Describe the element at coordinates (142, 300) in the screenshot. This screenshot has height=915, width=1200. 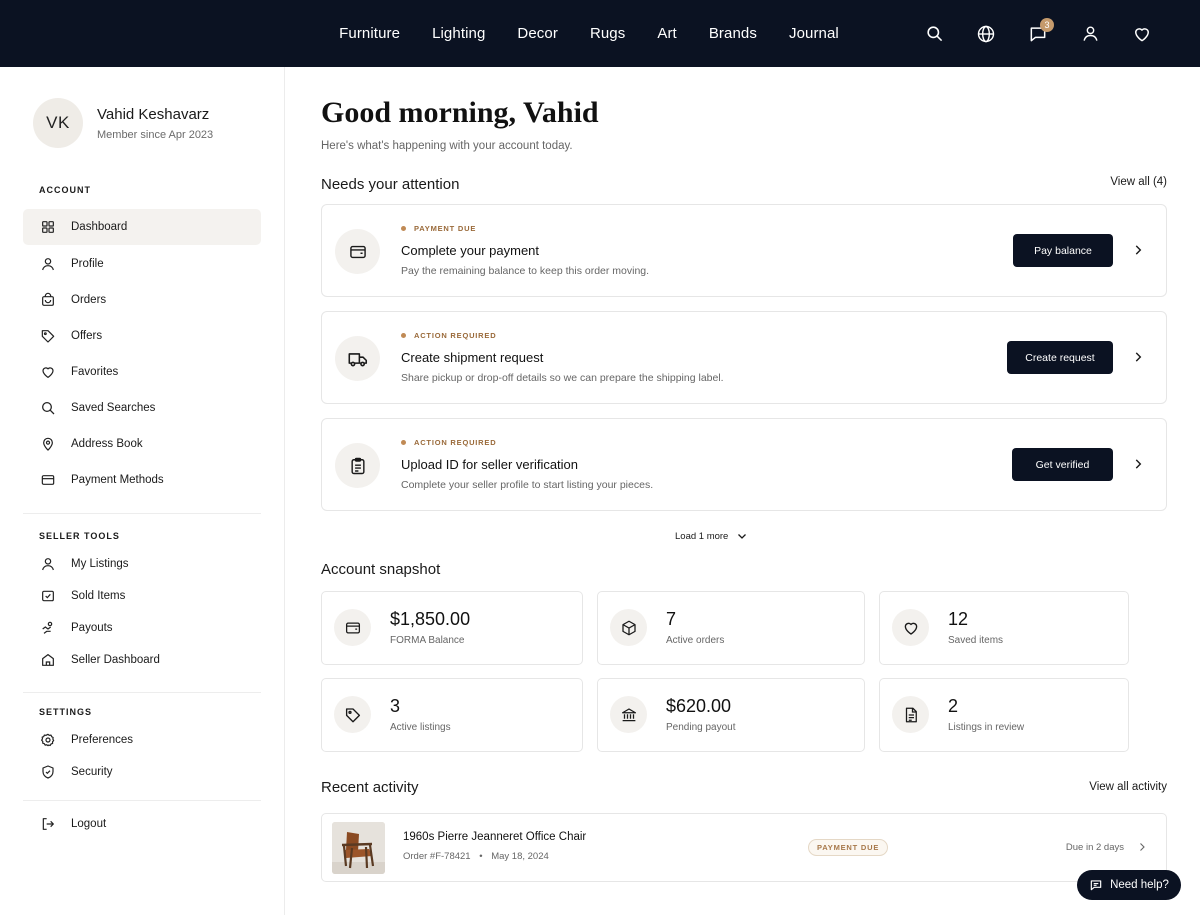
I see `sidebar-item-orders: Orders` at that location.